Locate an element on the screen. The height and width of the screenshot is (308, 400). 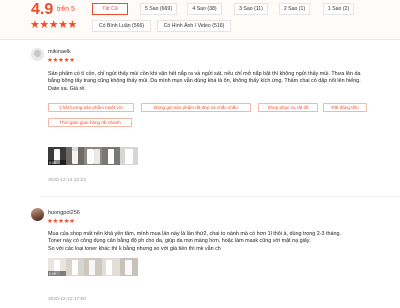
video-duration: 0:09 is located at coordinates (57, 273).